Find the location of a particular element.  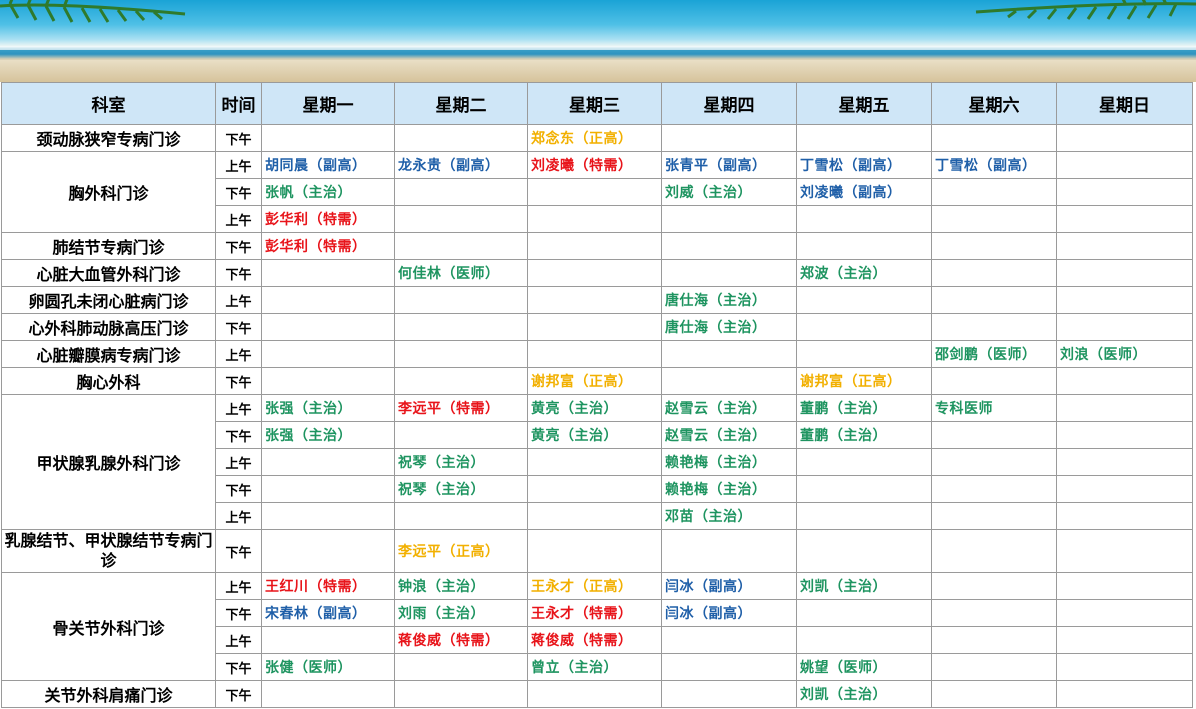

table-row: 心脏大血管外科门诊 下午 何佳林（医师） 郑波（主治） is located at coordinates (597, 273).